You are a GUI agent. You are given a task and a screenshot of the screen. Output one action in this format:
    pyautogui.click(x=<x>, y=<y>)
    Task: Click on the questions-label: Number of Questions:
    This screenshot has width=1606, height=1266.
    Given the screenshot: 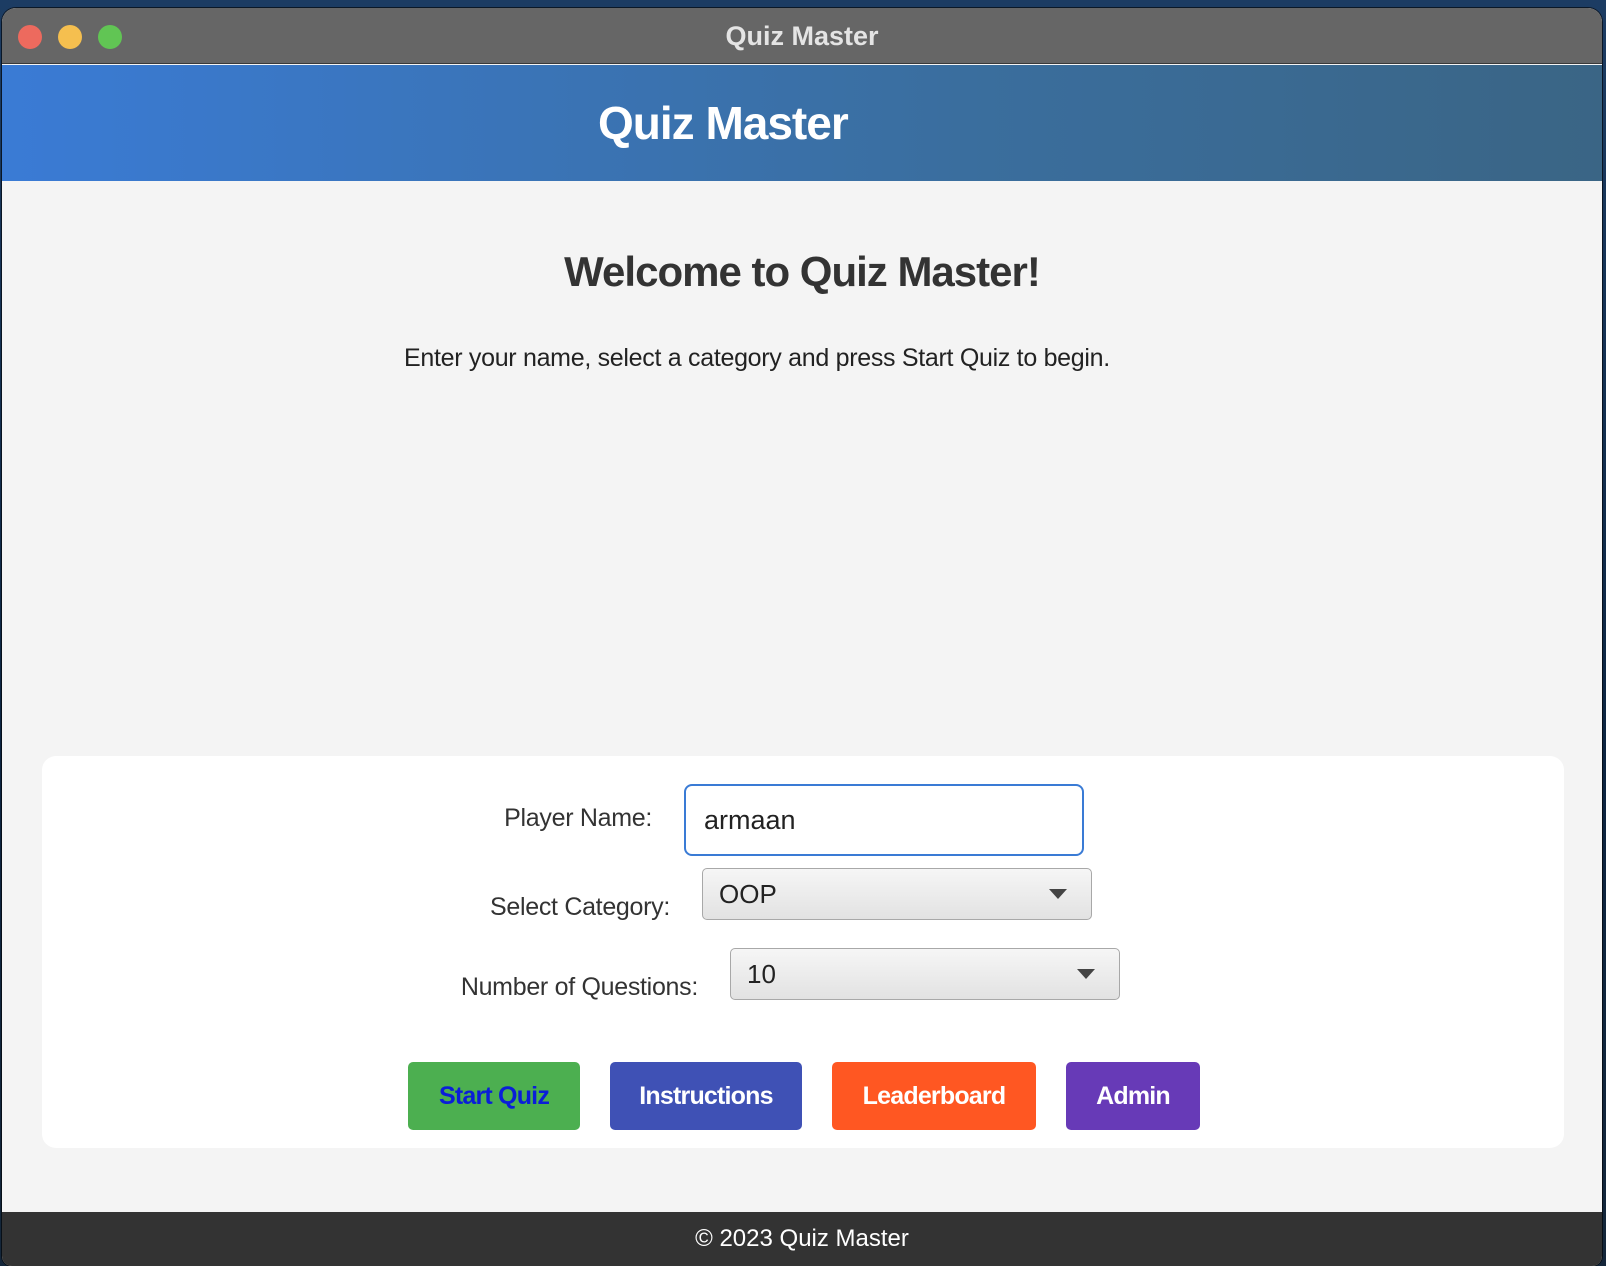 What is the action you would take?
    pyautogui.click(x=579, y=987)
    